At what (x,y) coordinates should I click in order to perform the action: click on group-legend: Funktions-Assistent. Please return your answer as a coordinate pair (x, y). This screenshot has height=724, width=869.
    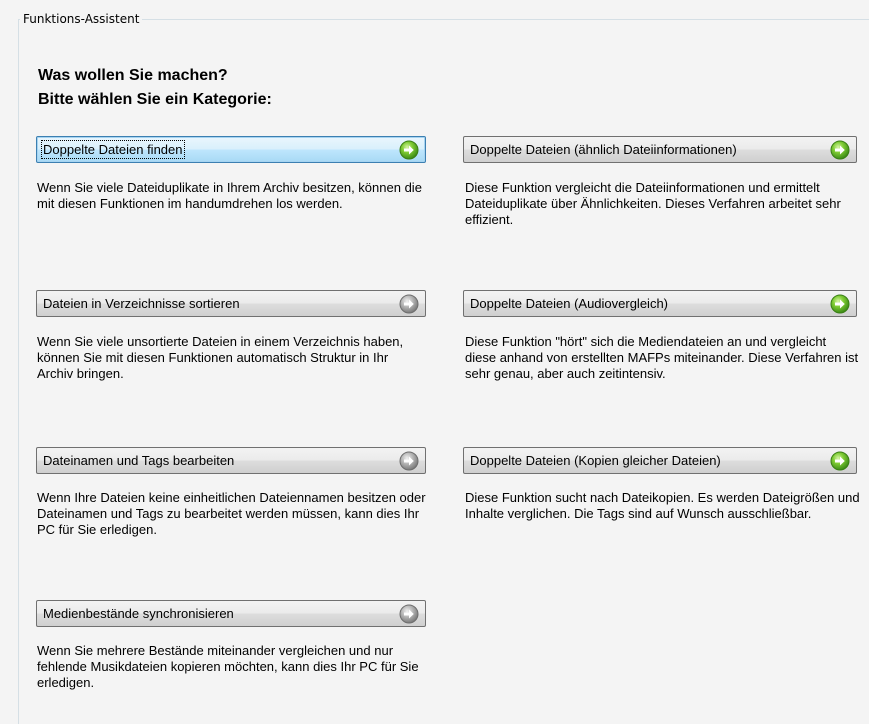
    Looking at the image, I should click on (81, 19).